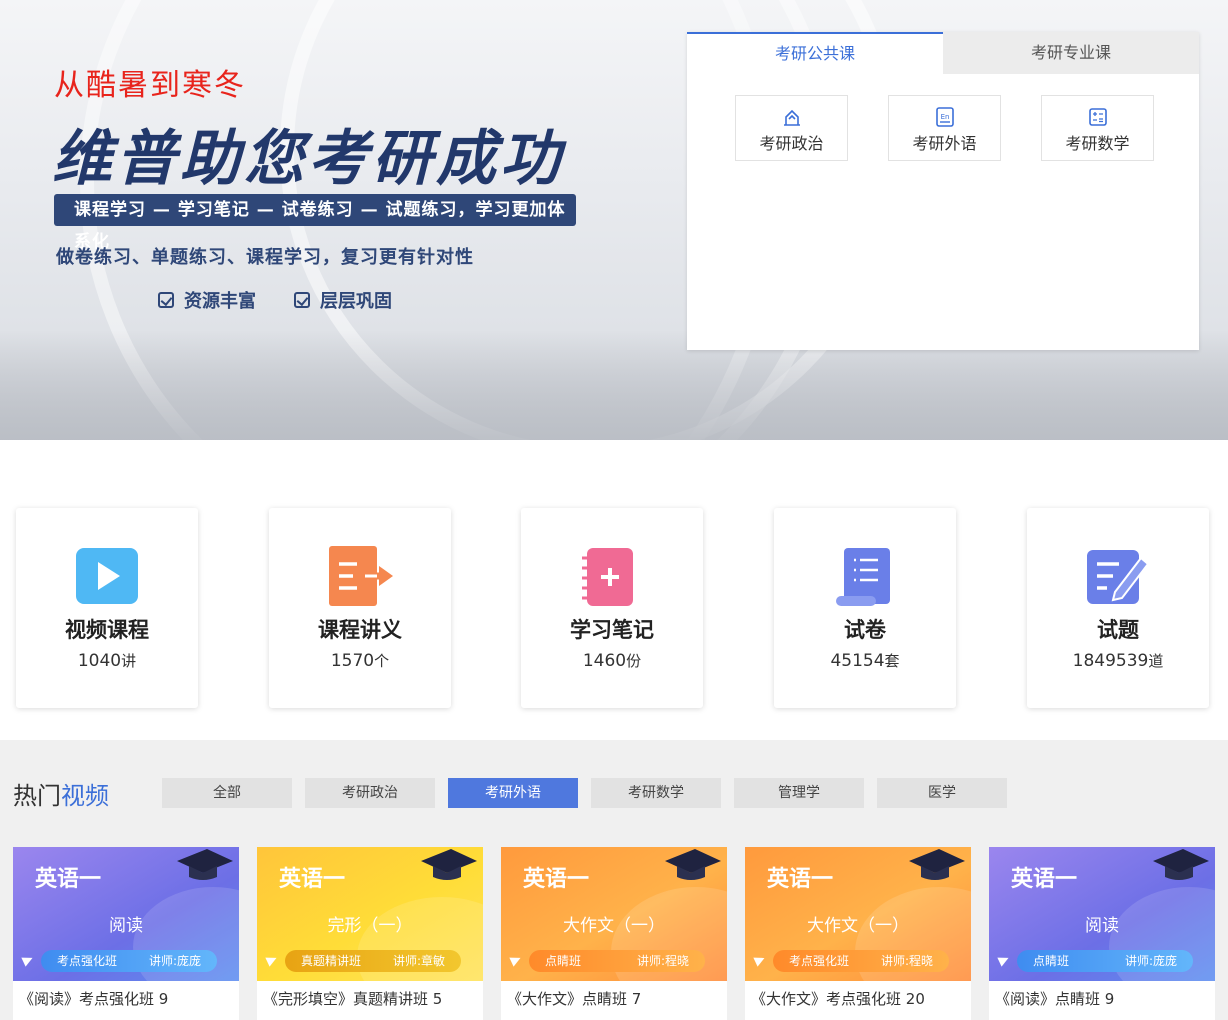  What do you see at coordinates (656, 793) in the screenshot?
I see `filter-tab-math: 考研数学` at bounding box center [656, 793].